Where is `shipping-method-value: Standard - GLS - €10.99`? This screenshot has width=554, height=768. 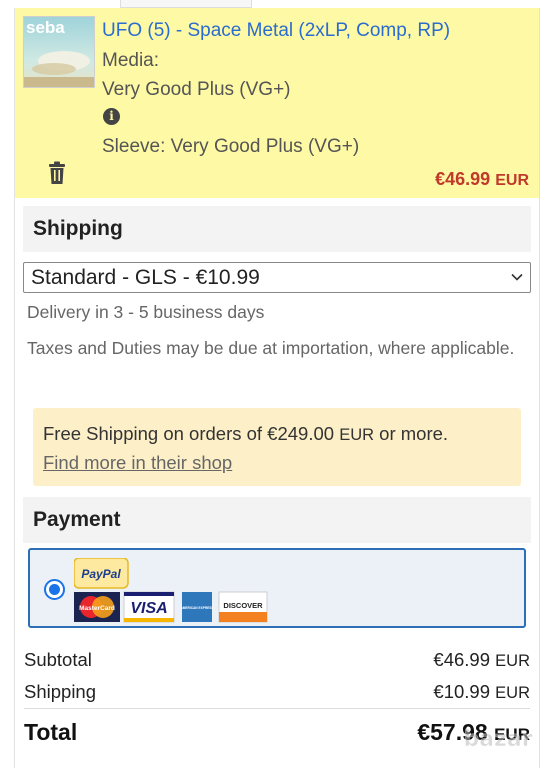 shipping-method-value: Standard - GLS - €10.99 is located at coordinates (145, 277).